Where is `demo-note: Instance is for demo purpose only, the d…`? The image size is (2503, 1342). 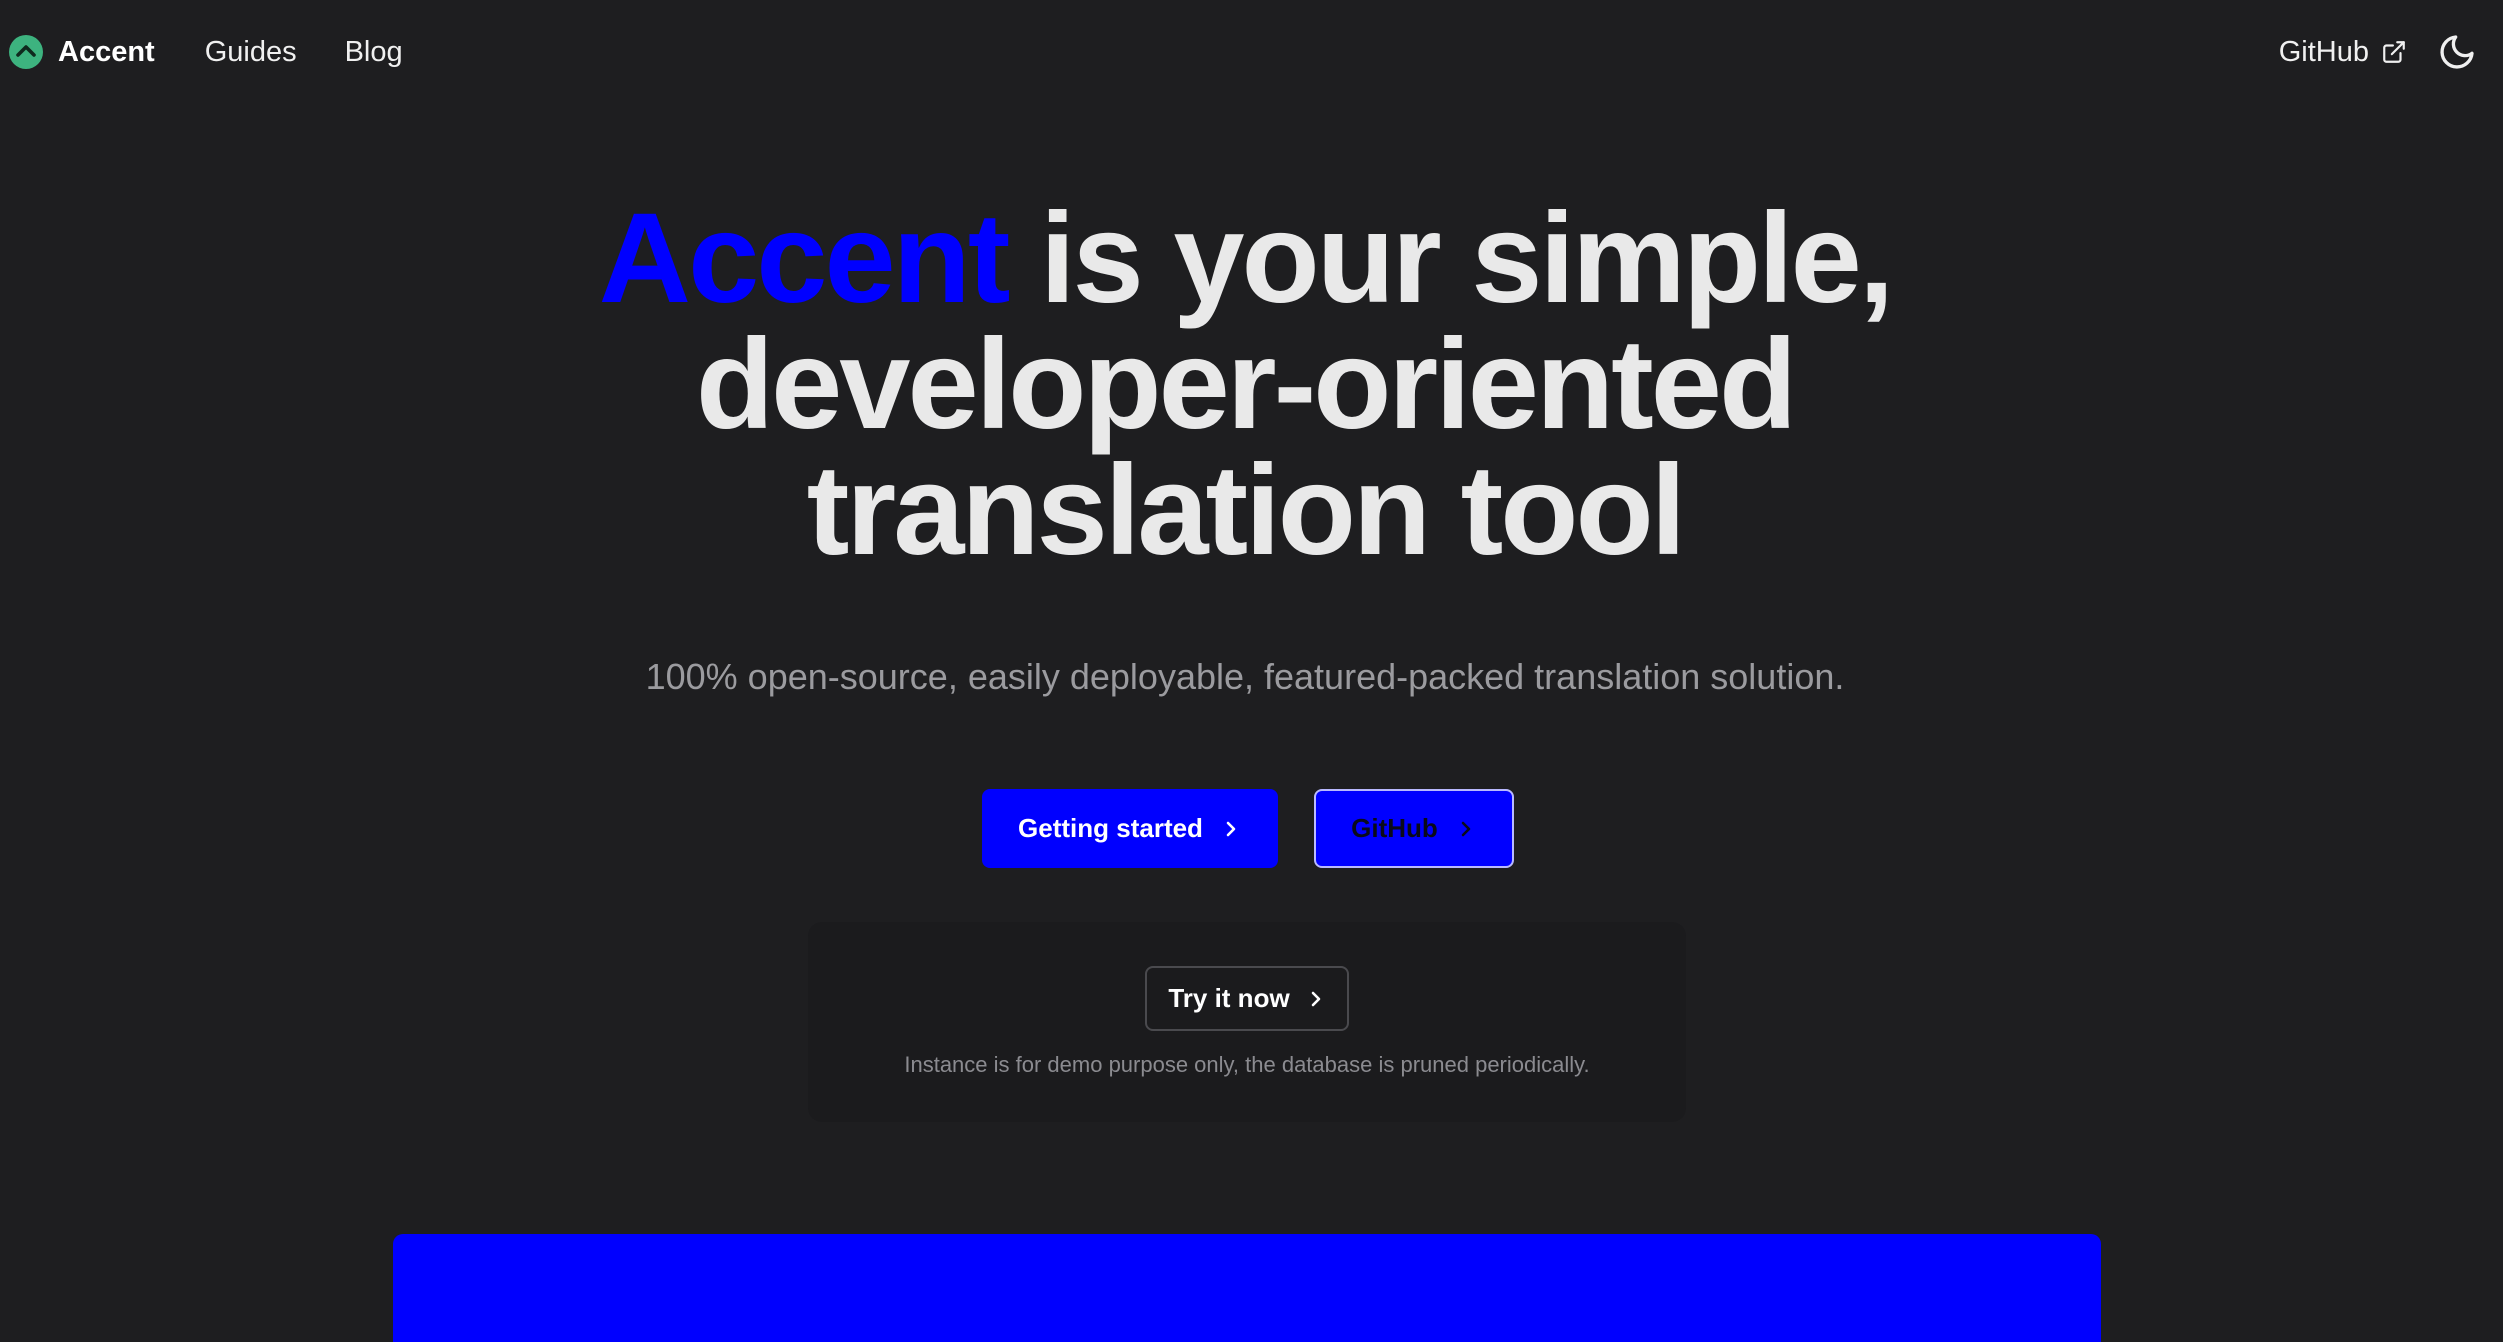 demo-note: Instance is for demo purpose only, the d… is located at coordinates (1247, 1064).